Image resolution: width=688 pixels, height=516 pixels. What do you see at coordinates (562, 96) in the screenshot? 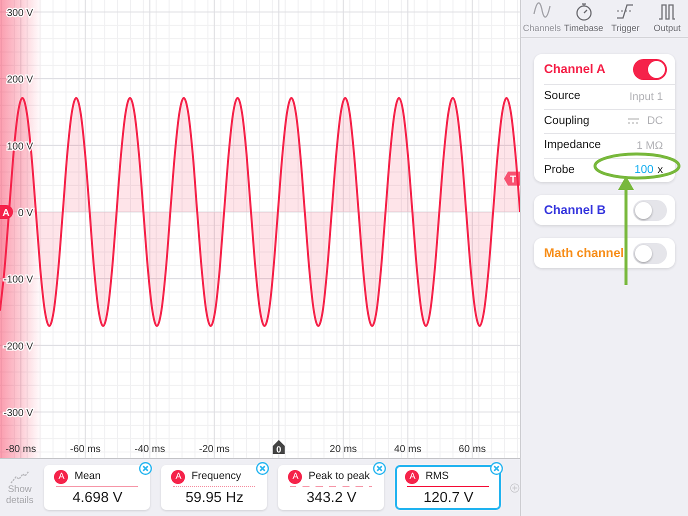
I see `setting-label: Source` at bounding box center [562, 96].